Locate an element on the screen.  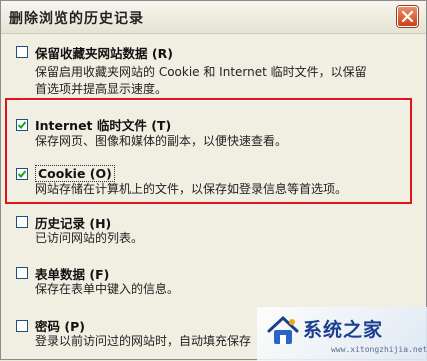
option-description: 已访问网站的列表。 is located at coordinates (89, 238).